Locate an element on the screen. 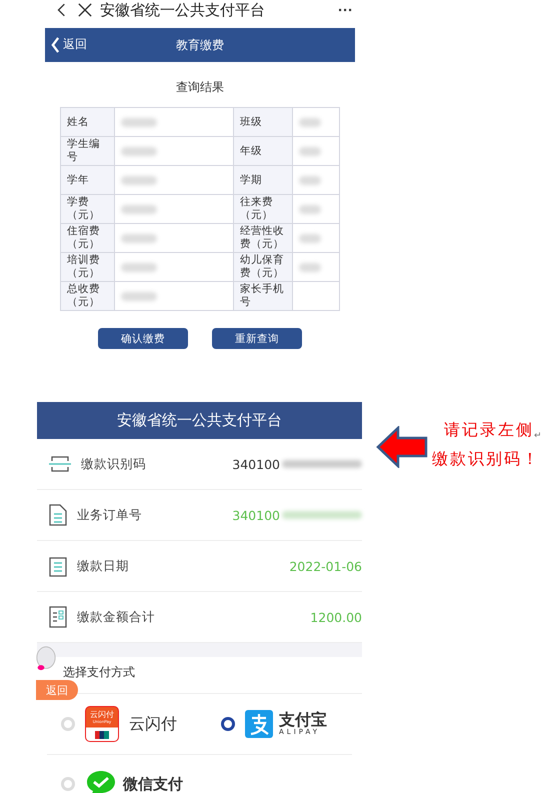 This screenshot has height=793, width=553. back-icon is located at coordinates (61, 10).